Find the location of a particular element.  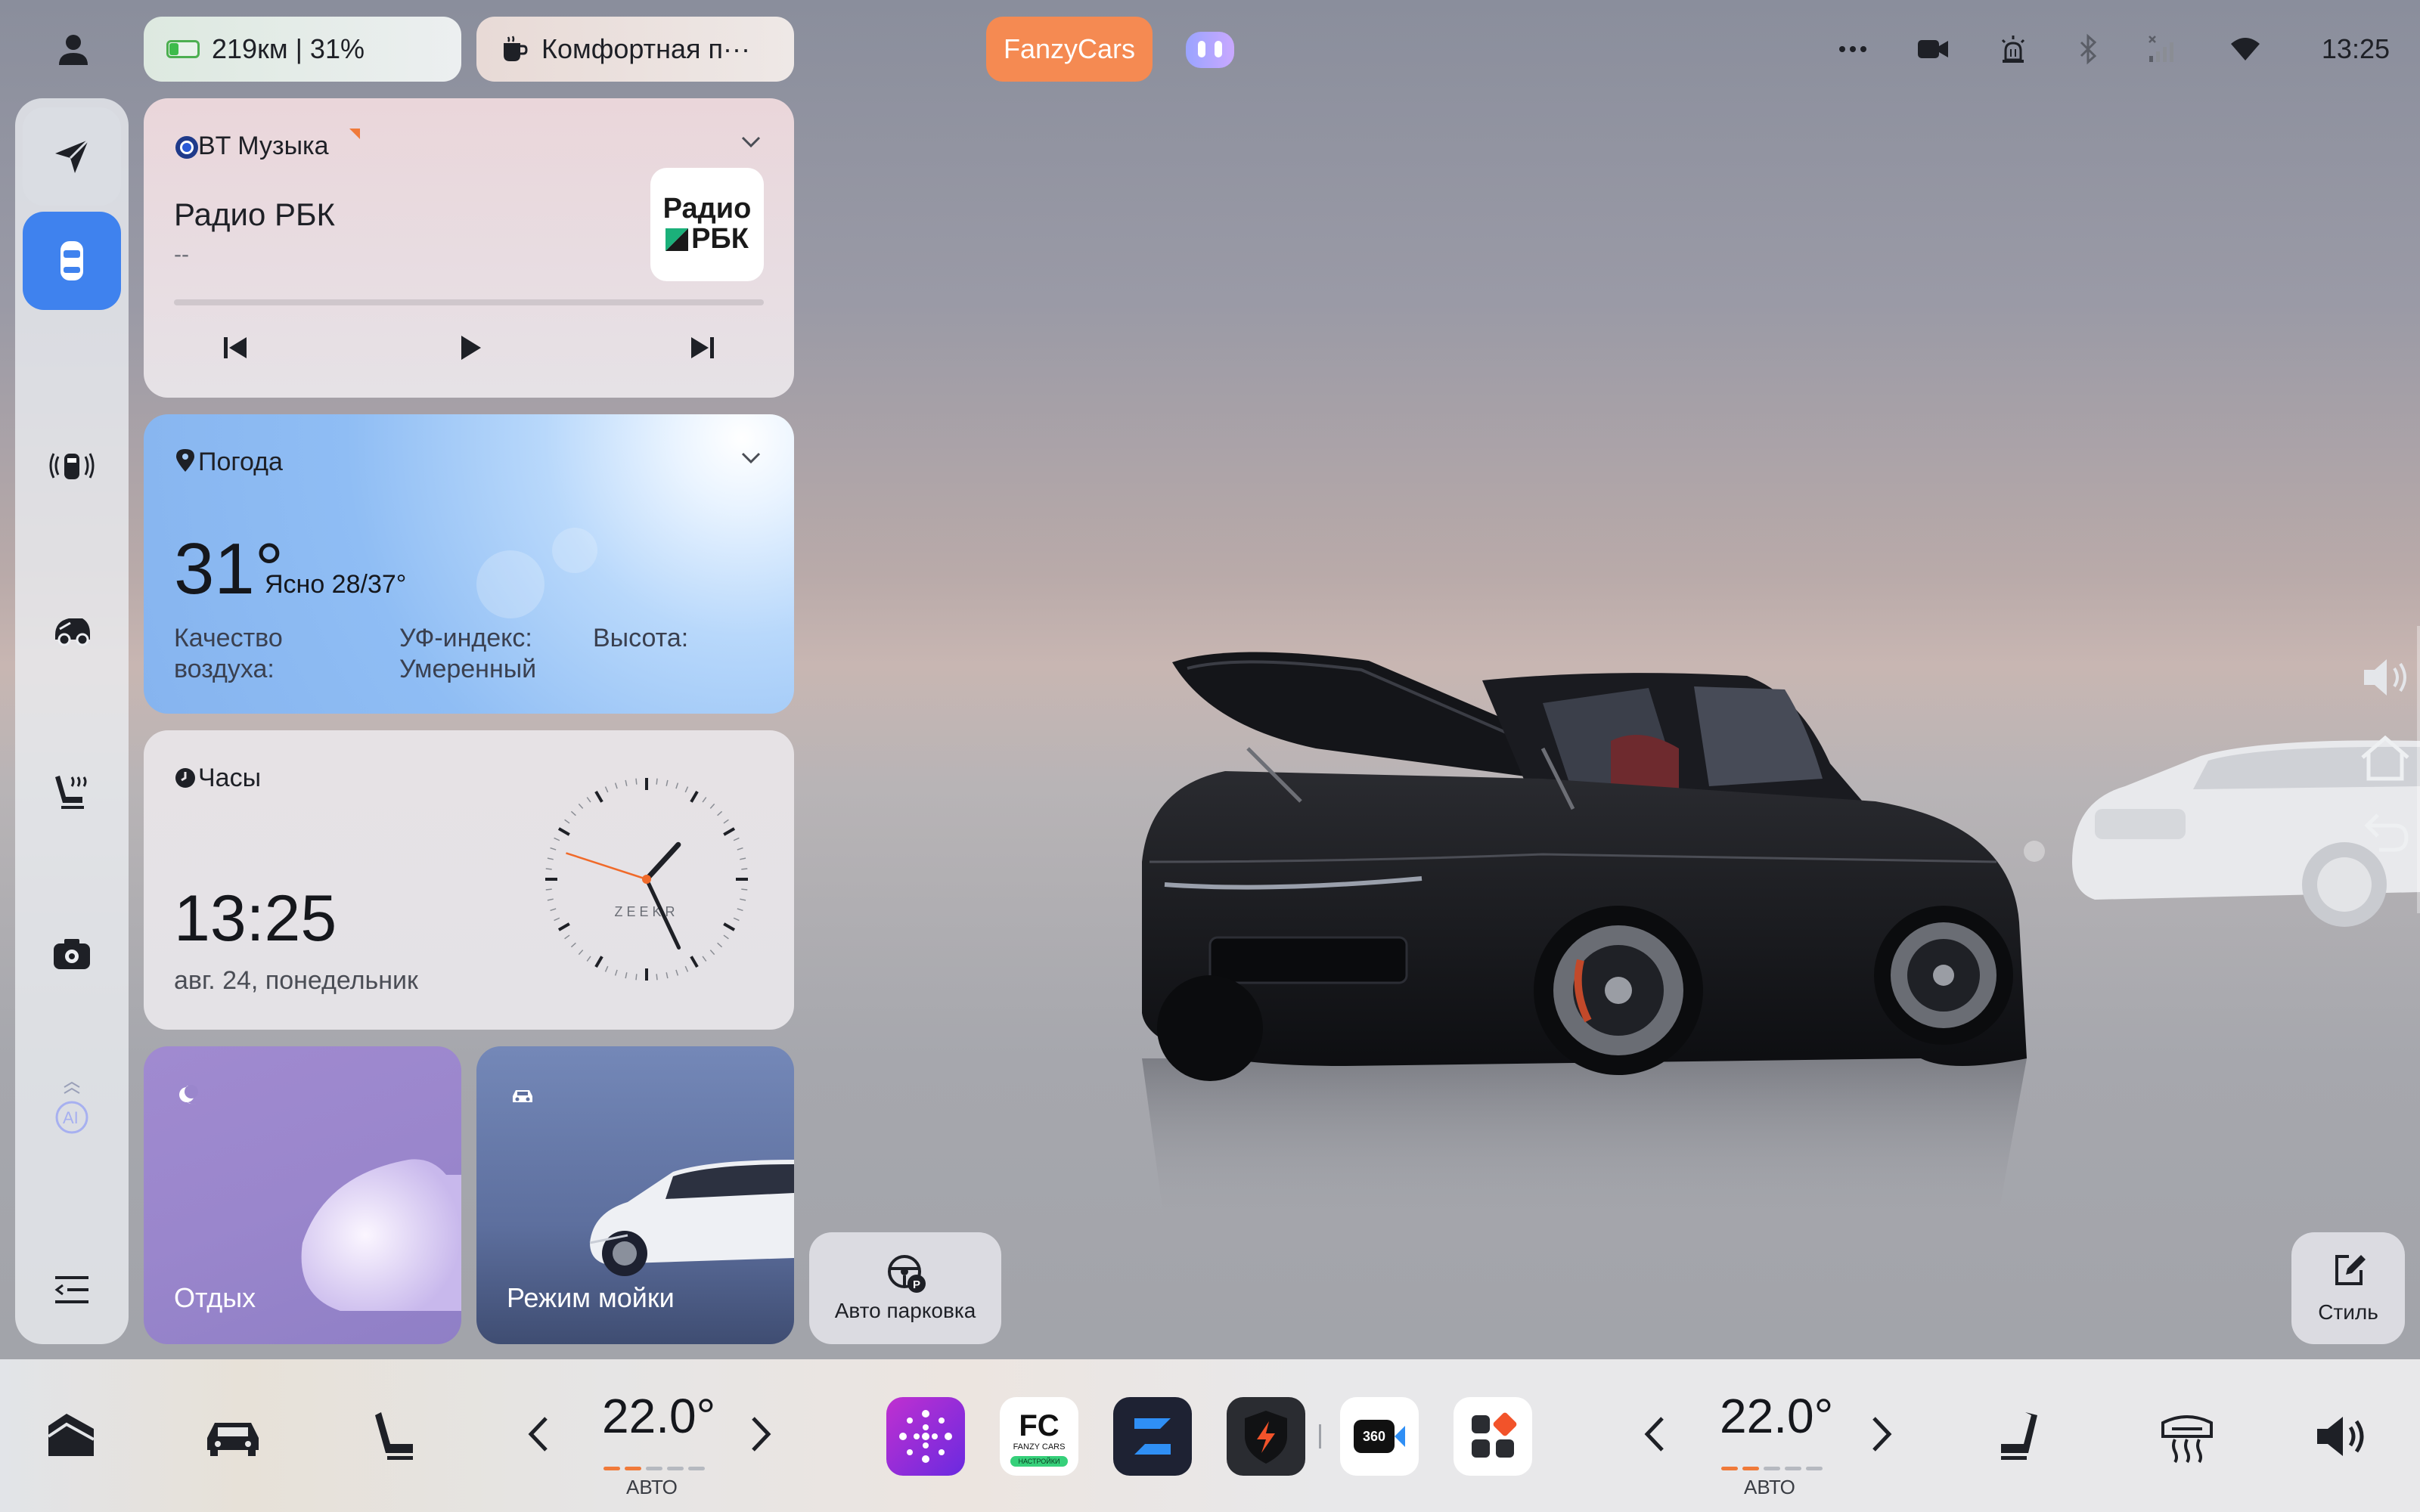

wifi-icon is located at coordinates (2245, 49).